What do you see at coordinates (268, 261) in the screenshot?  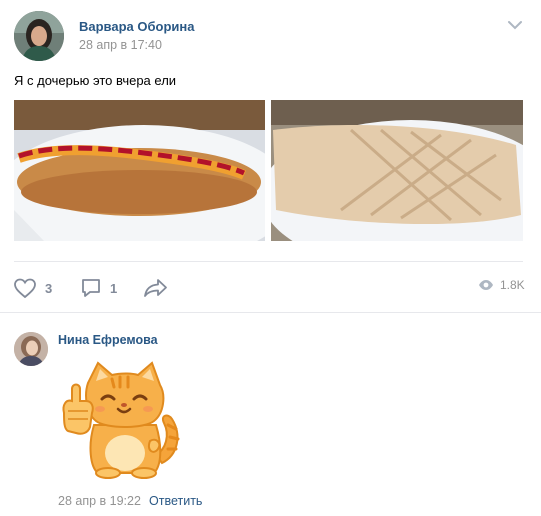 I see `actions-divider` at bounding box center [268, 261].